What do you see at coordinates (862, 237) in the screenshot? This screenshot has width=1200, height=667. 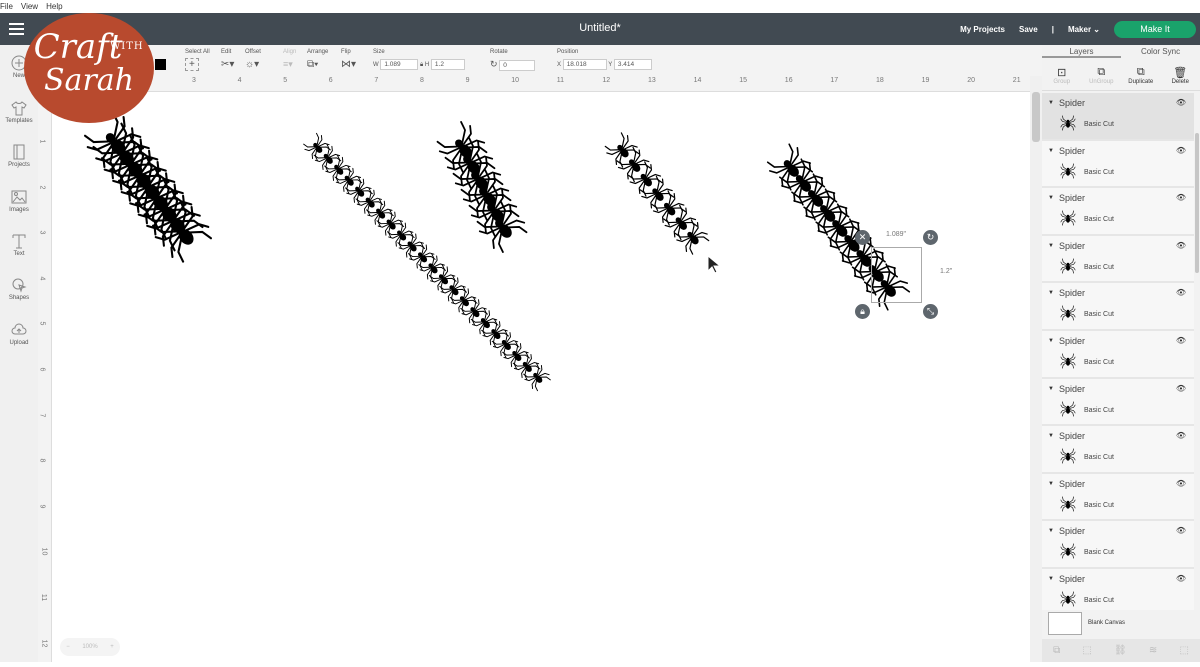 I see `delete-handle-icon: ✕` at bounding box center [862, 237].